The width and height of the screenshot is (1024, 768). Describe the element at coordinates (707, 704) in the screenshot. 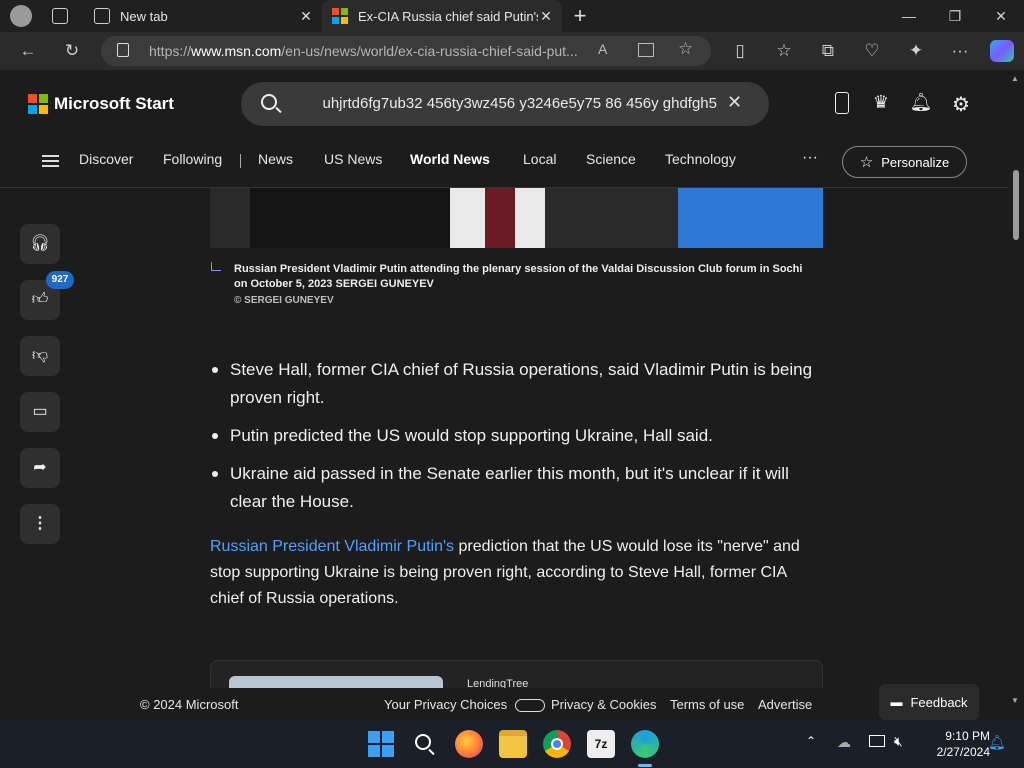

I see `terms-of-use-link: Terms of use` at that location.